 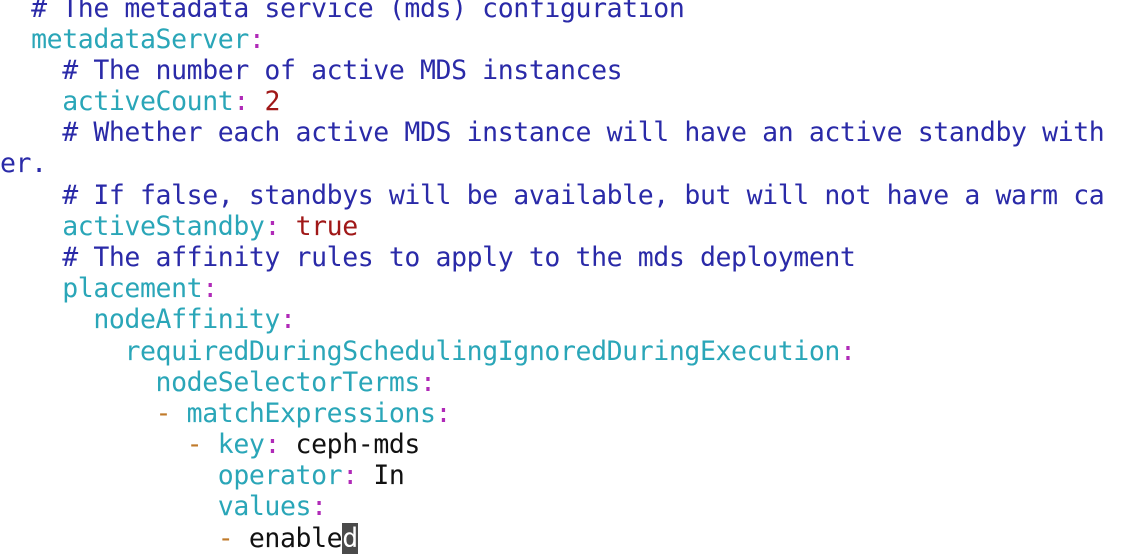 What do you see at coordinates (148, 101) in the screenshot?
I see `yaml-key: activeCount` at bounding box center [148, 101].